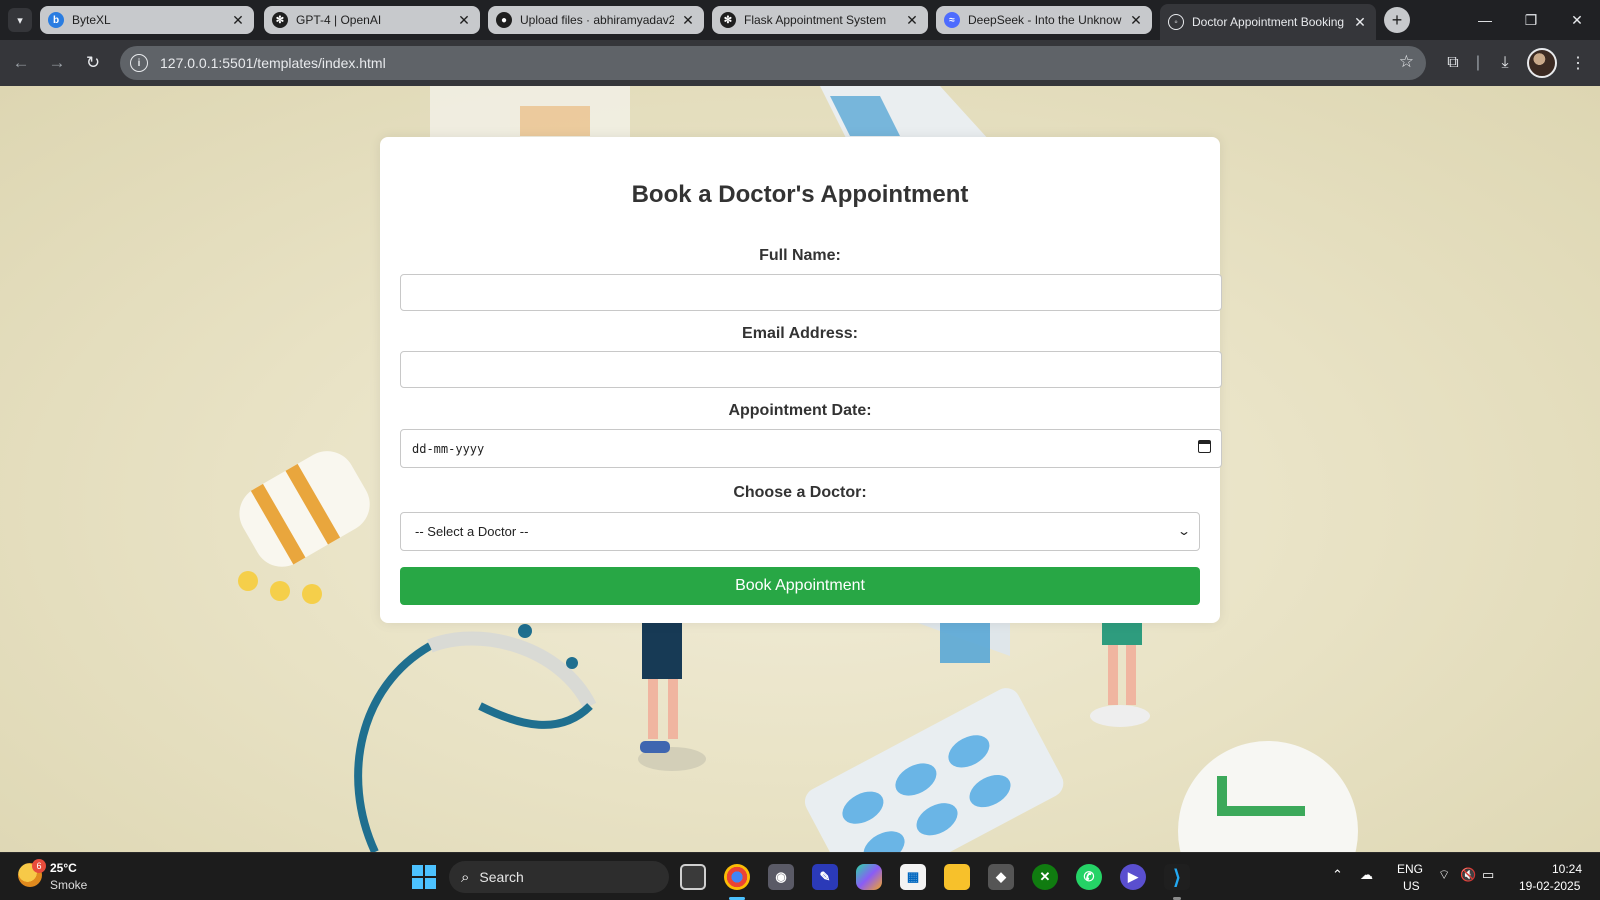 The image size is (1600, 900). What do you see at coordinates (1268, 22) in the screenshot?
I see `tab-doctor-appointment: ◦ Doctor Appointment Booking ✕` at bounding box center [1268, 22].